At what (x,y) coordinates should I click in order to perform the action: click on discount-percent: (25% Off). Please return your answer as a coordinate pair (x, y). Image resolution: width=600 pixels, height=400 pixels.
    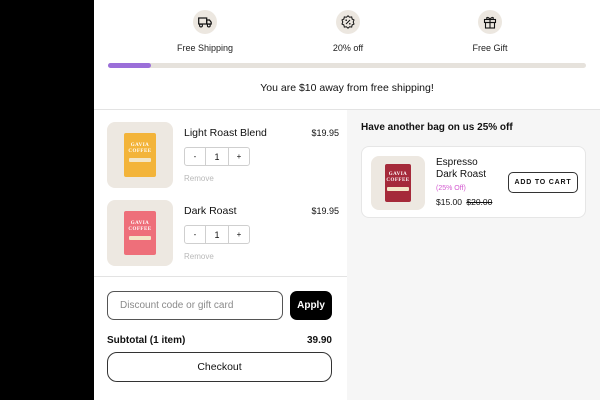
    Looking at the image, I should click on (451, 188).